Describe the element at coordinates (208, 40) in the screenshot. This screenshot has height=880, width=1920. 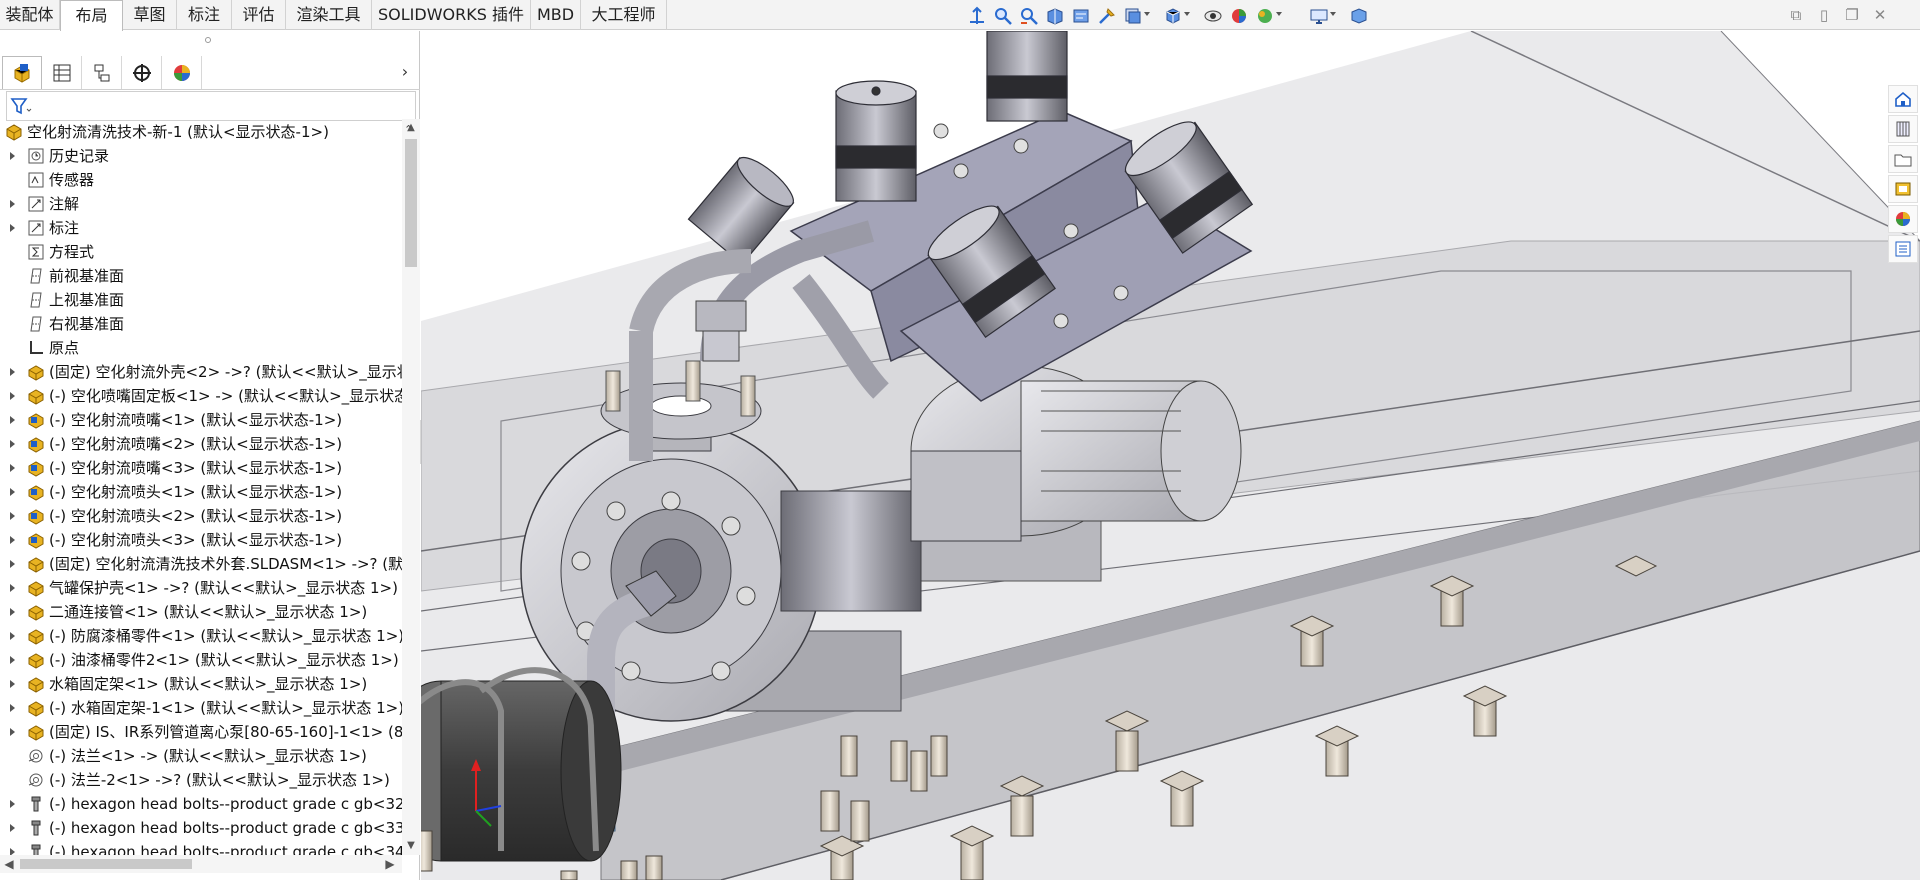
I see `panel-grip-icon` at that location.